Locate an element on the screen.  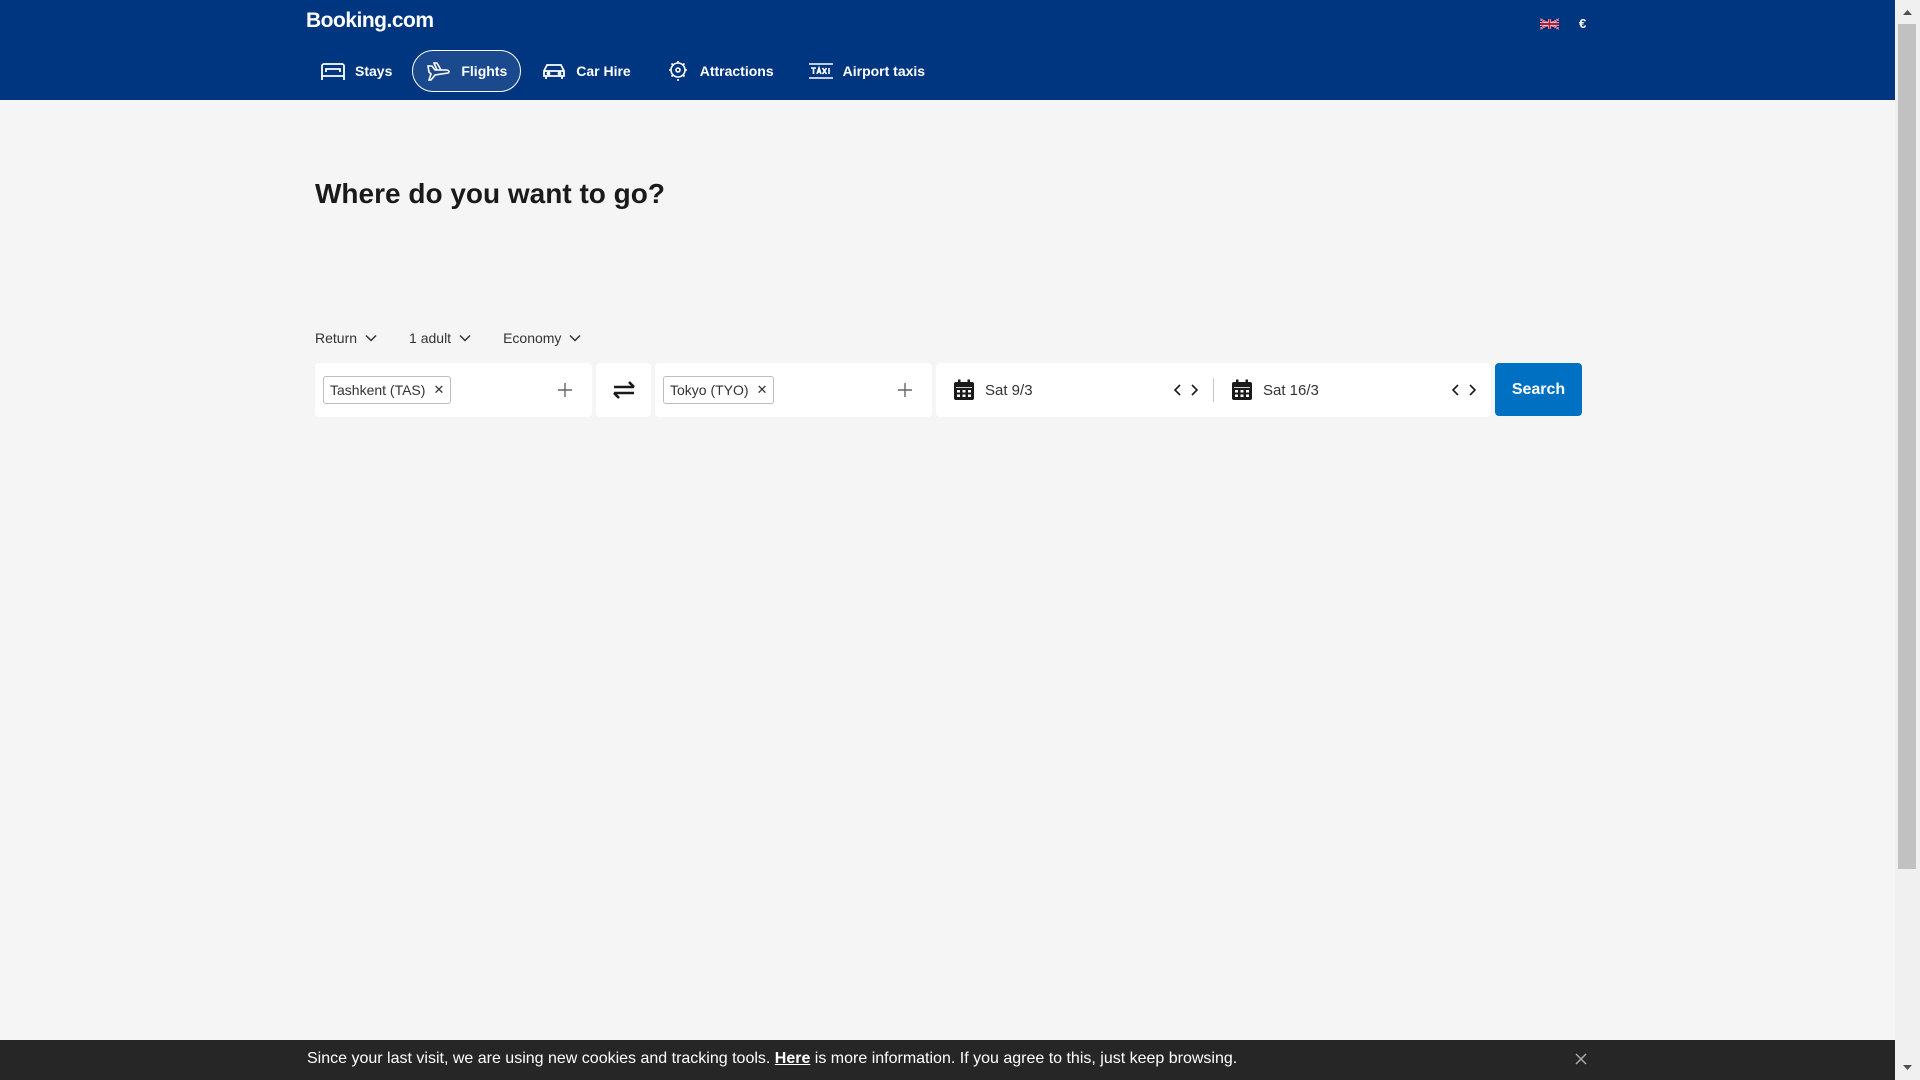
attractions-icon is located at coordinates (677, 71).